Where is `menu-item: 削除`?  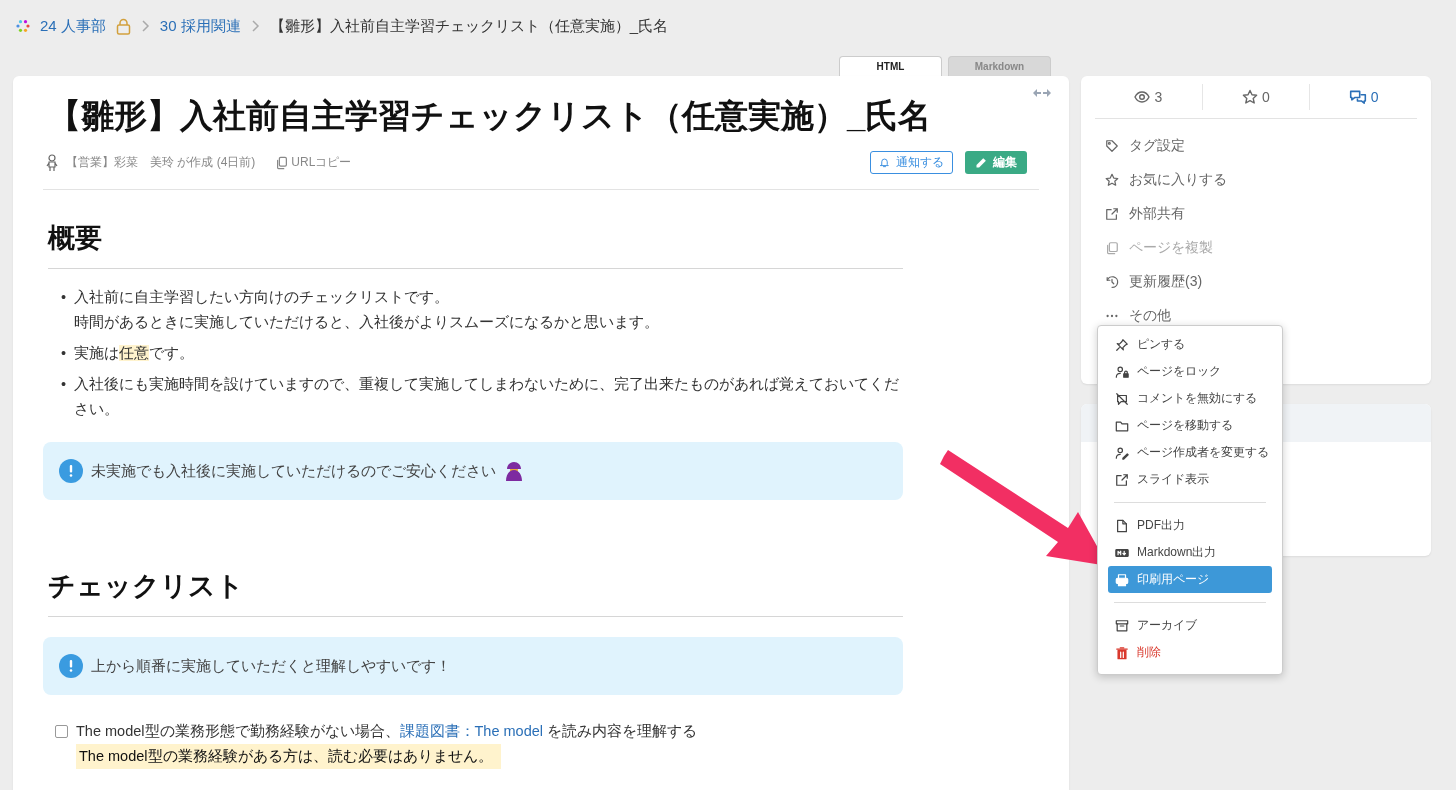 menu-item: 削除 is located at coordinates (1190, 652).